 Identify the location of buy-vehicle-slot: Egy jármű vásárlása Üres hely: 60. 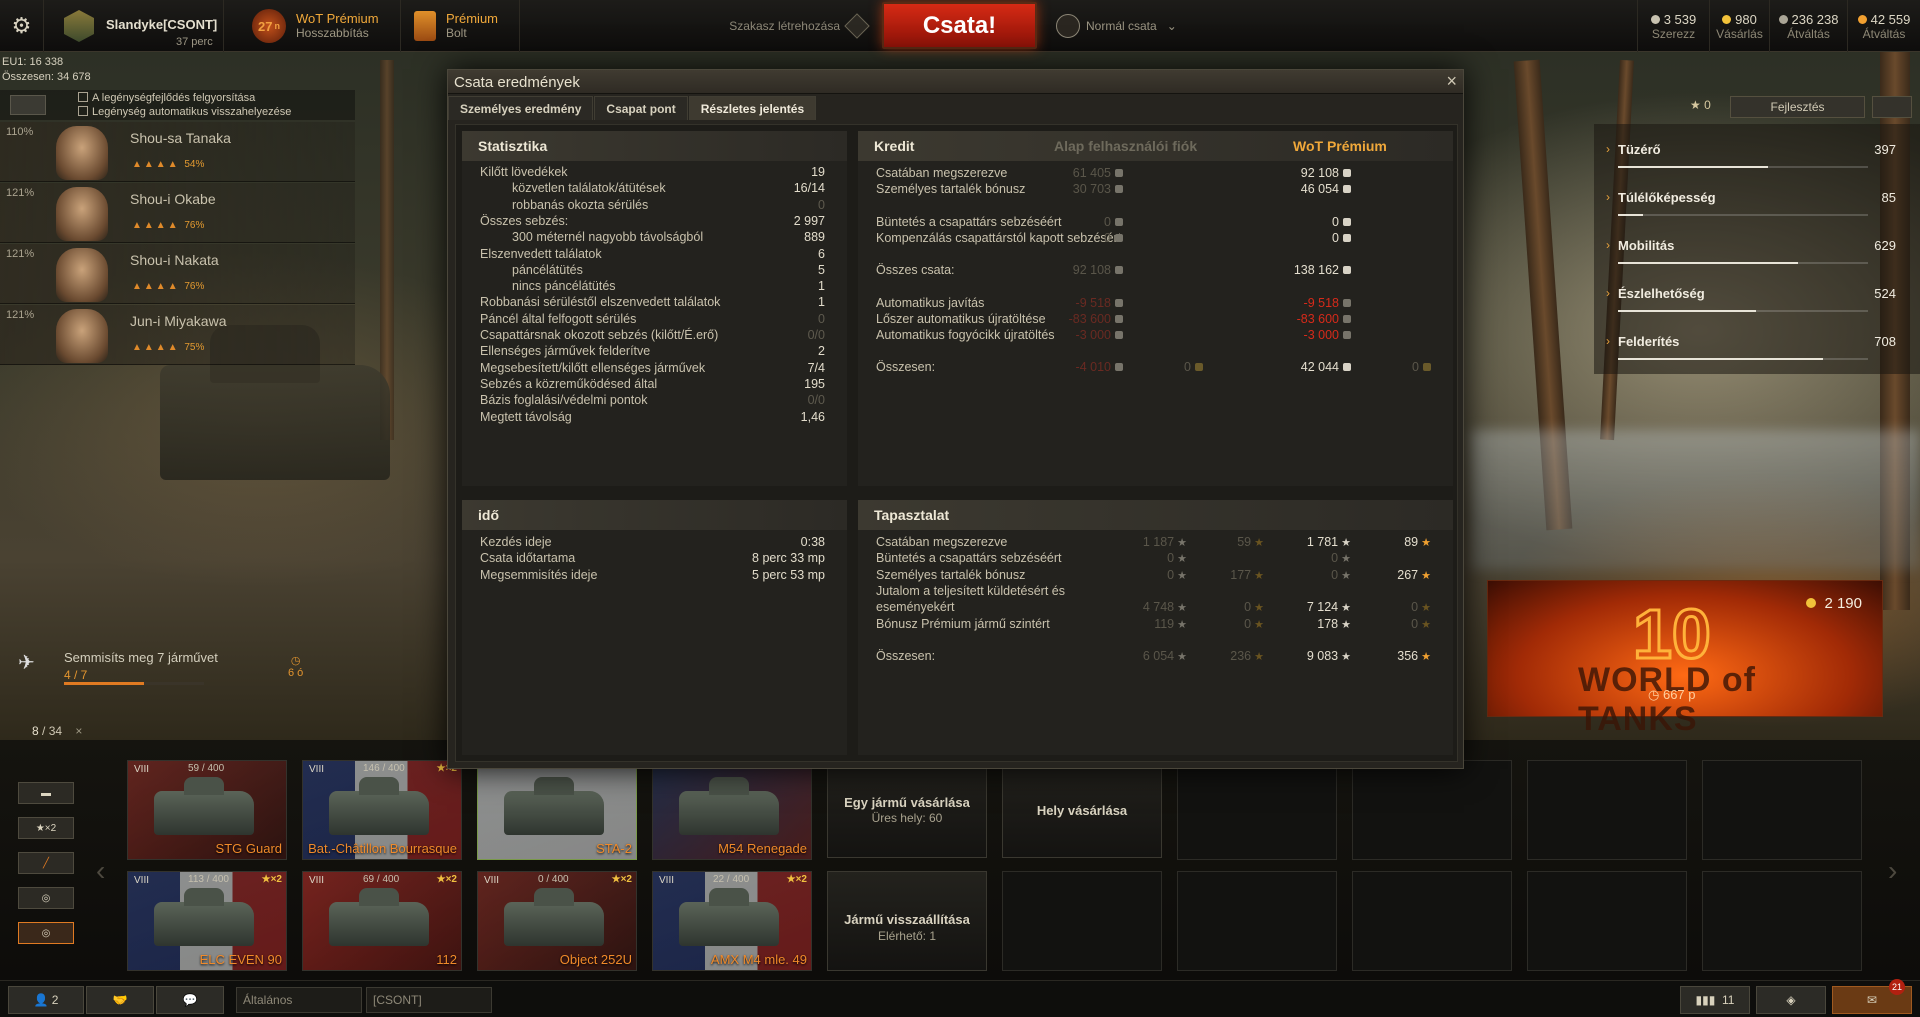
(907, 809).